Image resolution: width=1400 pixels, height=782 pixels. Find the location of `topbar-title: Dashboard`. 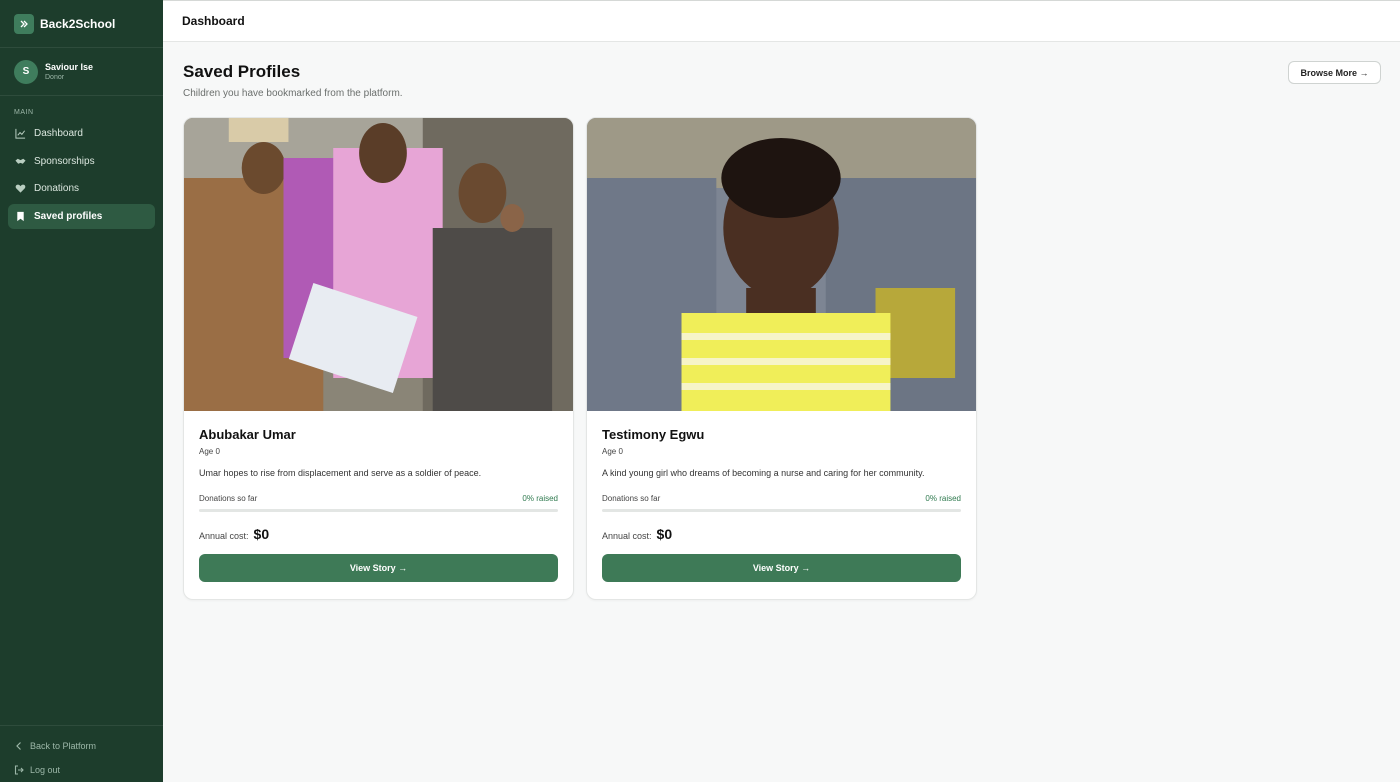

topbar-title: Dashboard is located at coordinates (213, 21).